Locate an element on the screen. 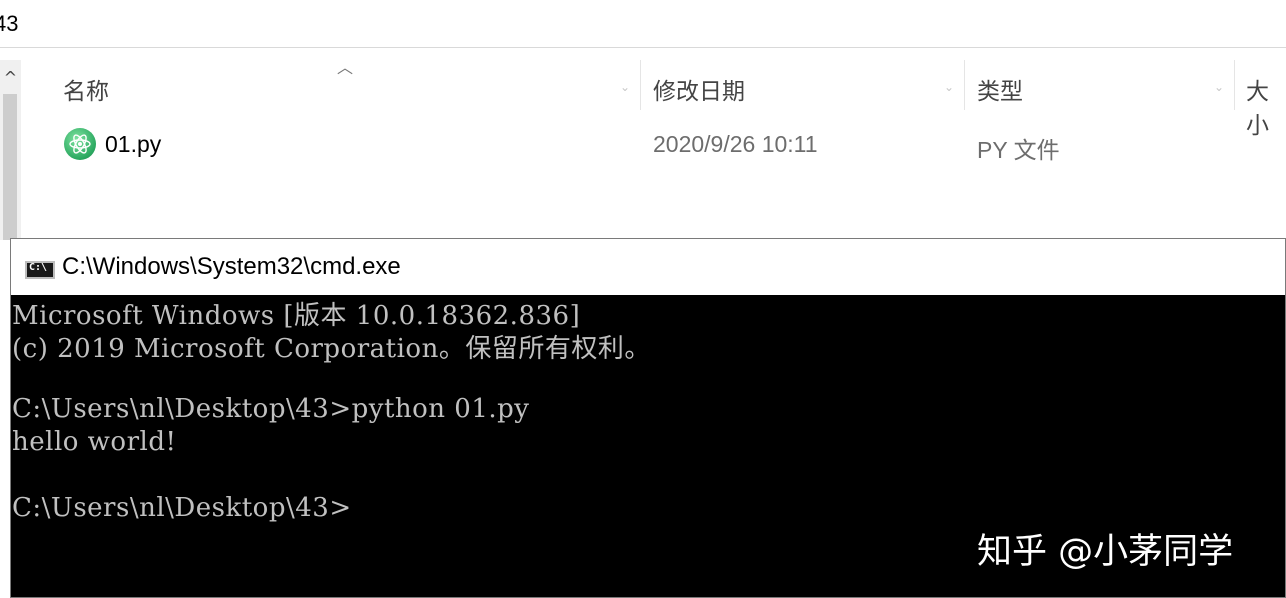 Image resolution: width=1286 pixels, height=598 pixels. sort-up-icon: ︿ is located at coordinates (345, 66).